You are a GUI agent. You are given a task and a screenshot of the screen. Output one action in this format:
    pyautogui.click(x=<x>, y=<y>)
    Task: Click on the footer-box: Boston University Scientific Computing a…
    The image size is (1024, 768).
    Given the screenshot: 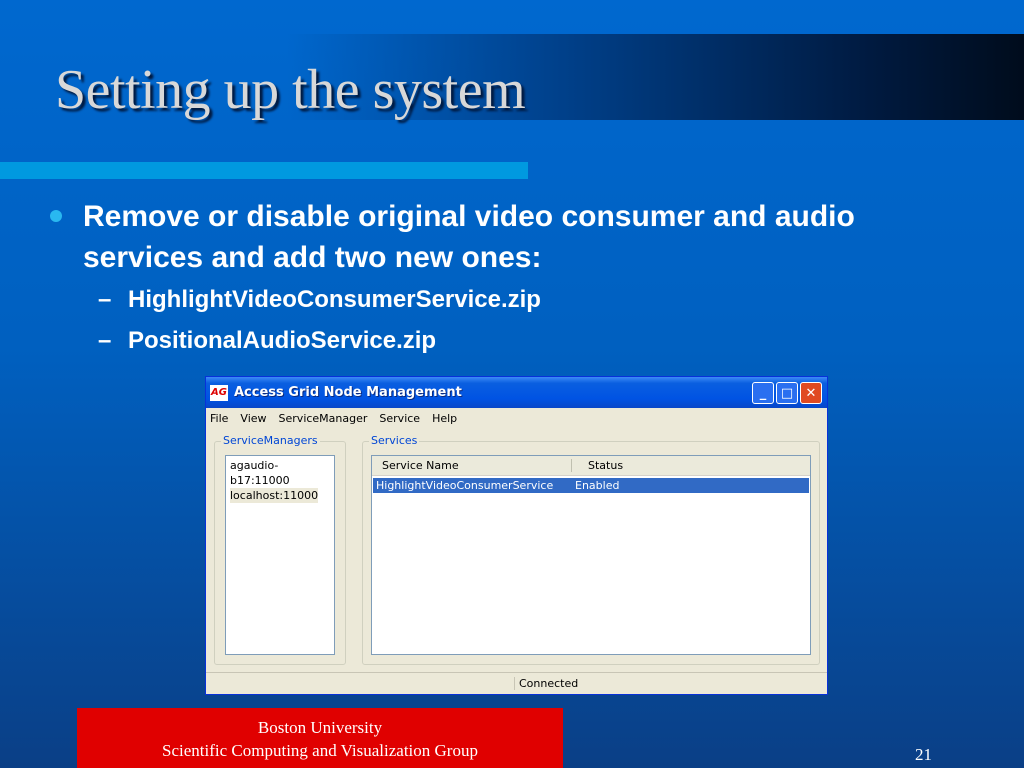 What is the action you would take?
    pyautogui.click(x=320, y=738)
    